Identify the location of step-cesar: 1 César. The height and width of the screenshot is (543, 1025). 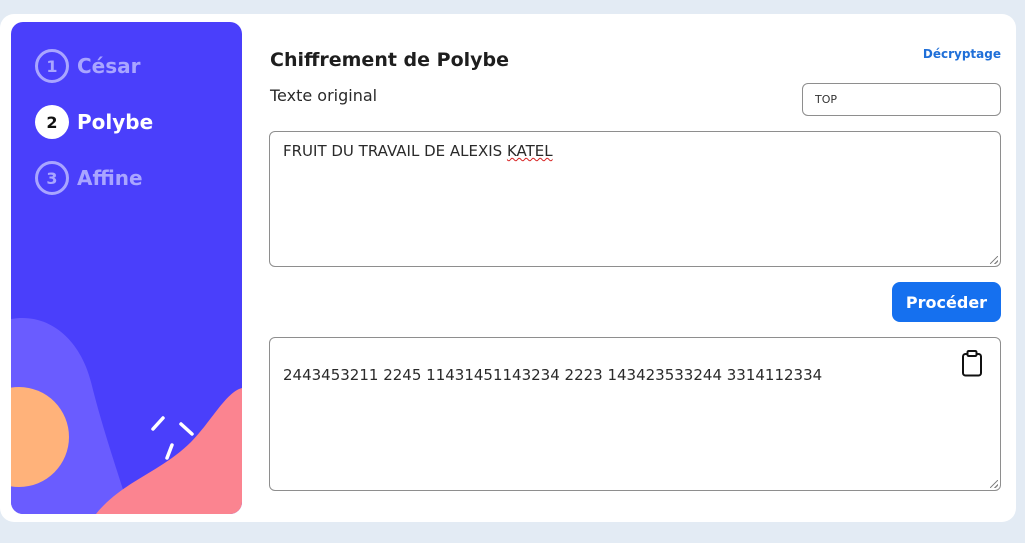
(88, 66).